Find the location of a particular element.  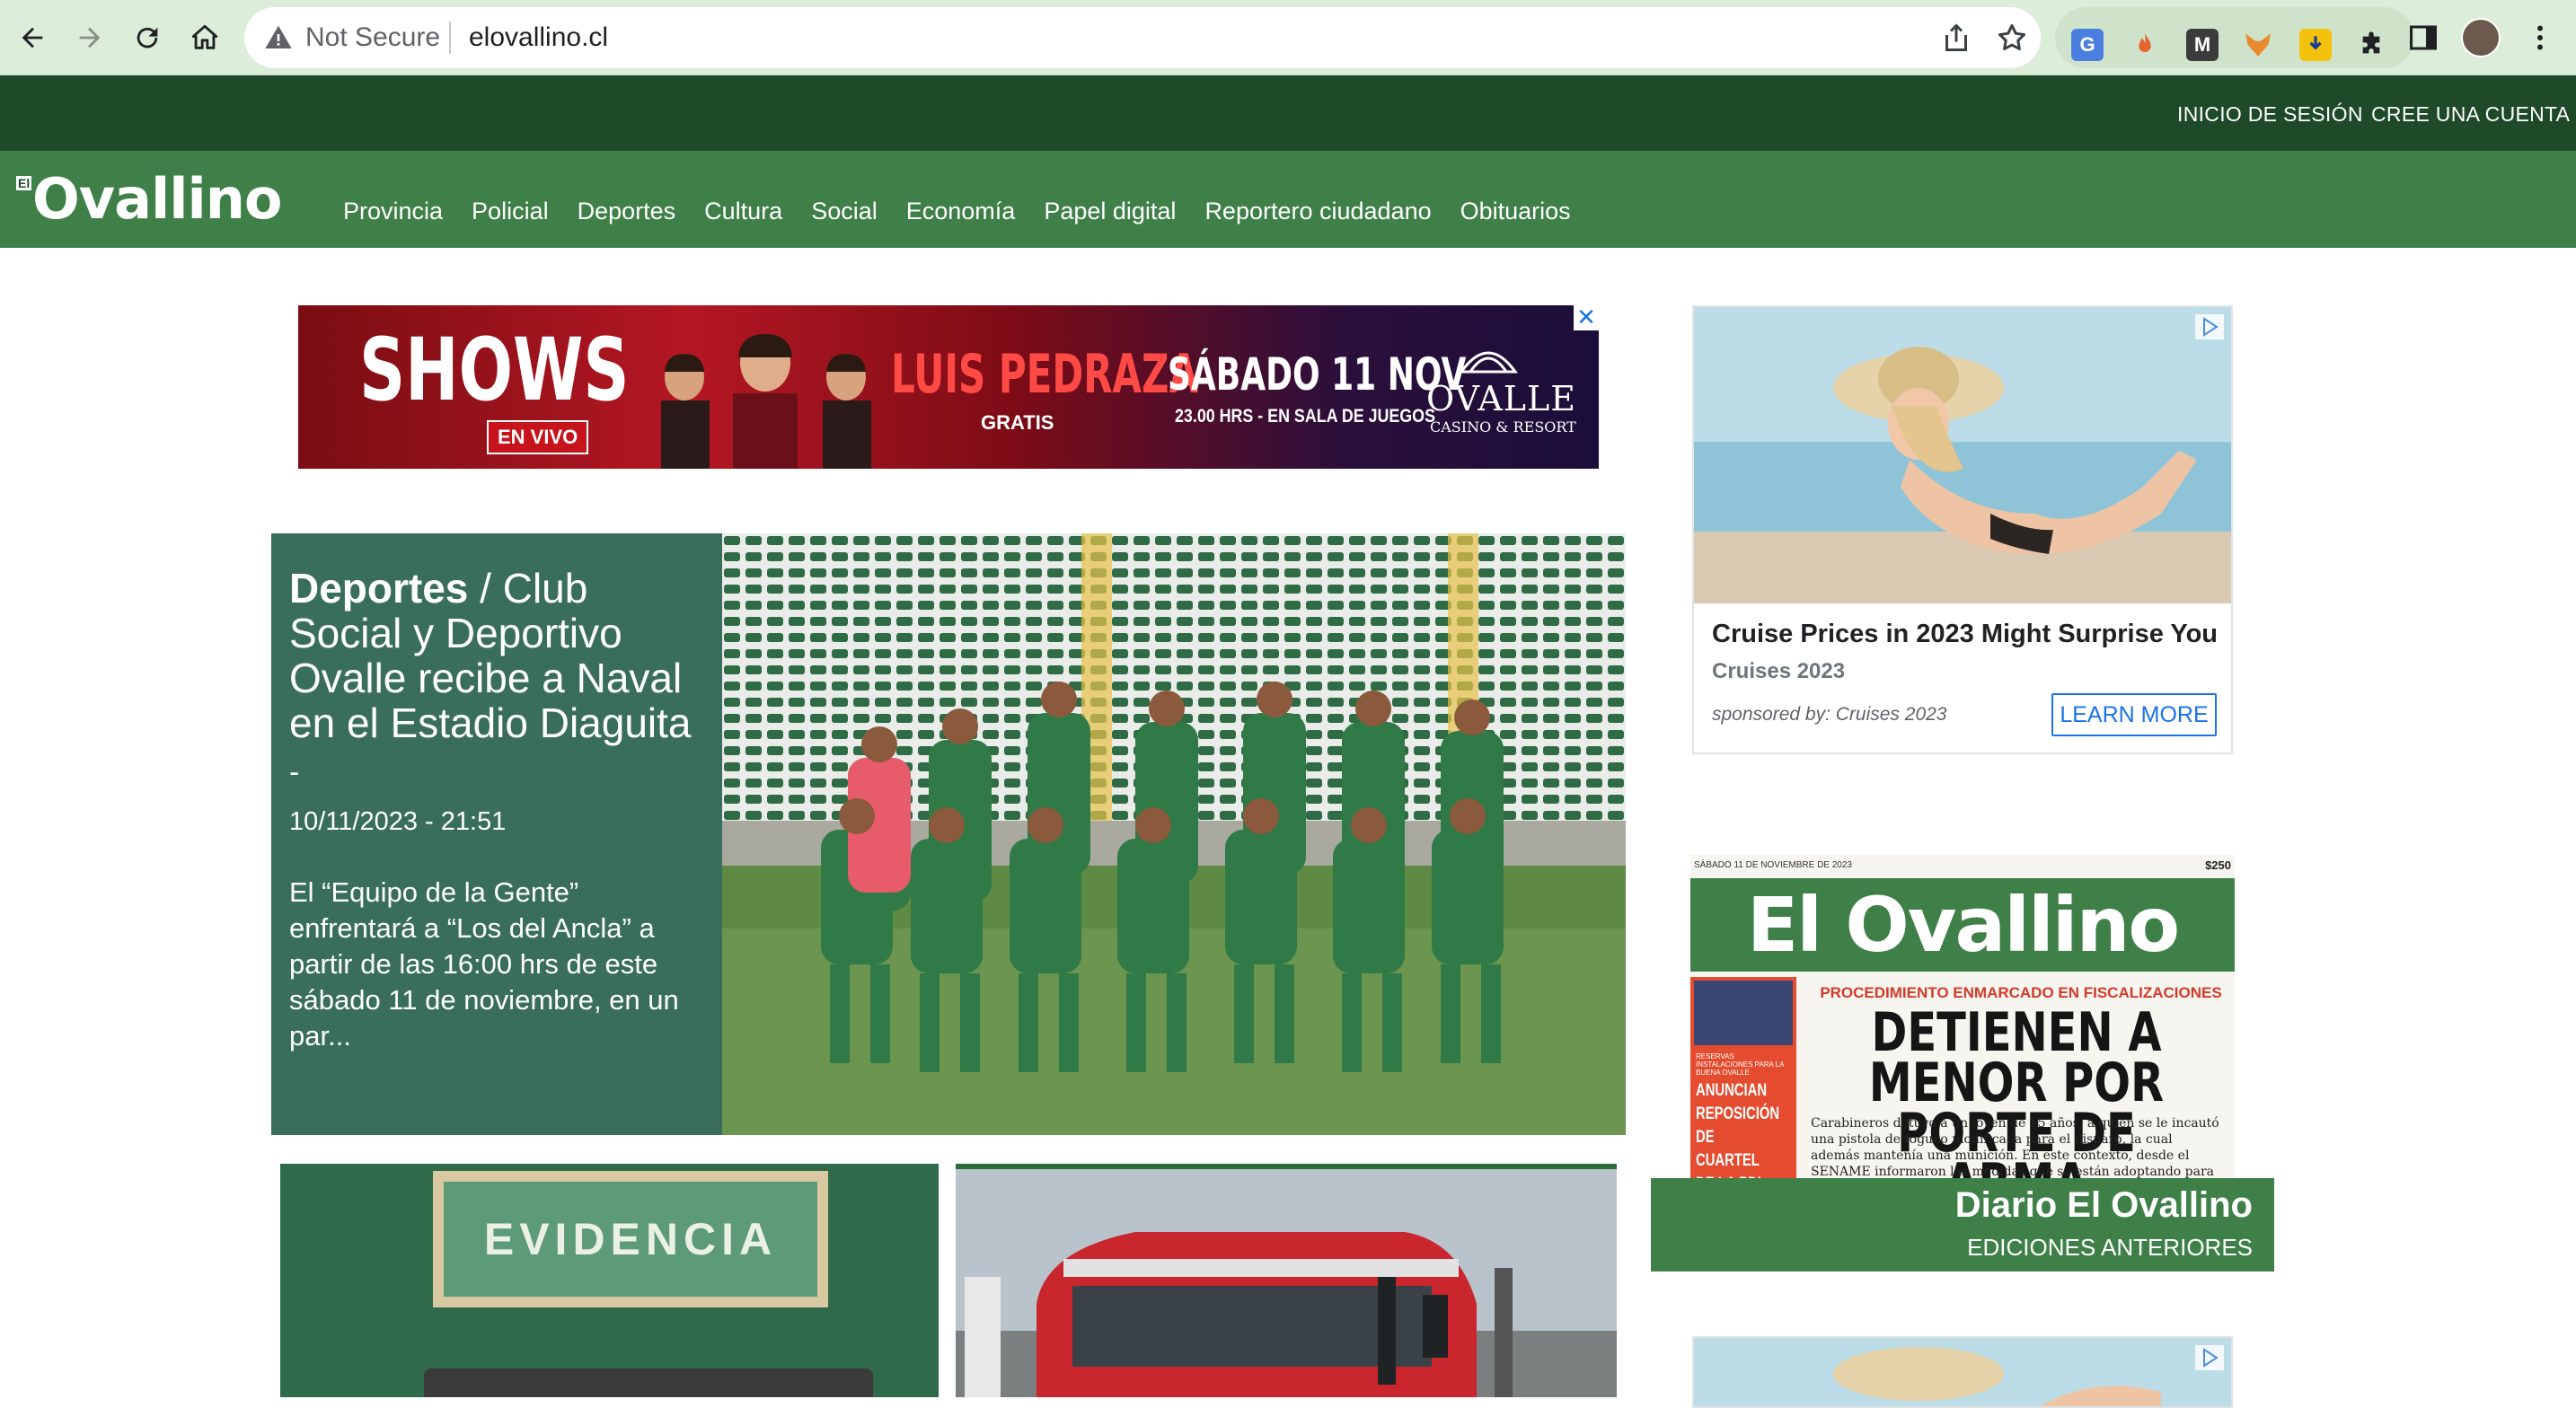

menu-item-economia: Economía is located at coordinates (961, 211).